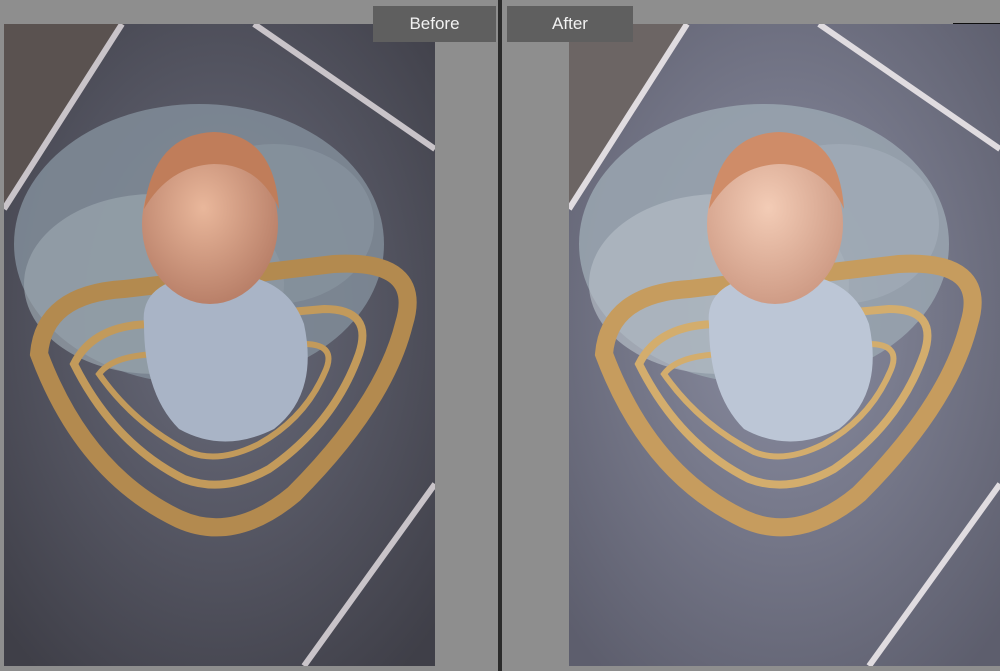  What do you see at coordinates (570, 24) in the screenshot?
I see `after-label: After` at bounding box center [570, 24].